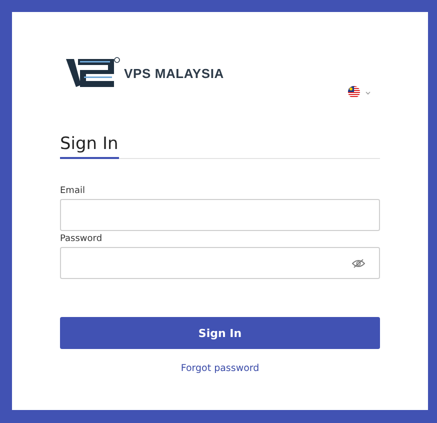  Describe the element at coordinates (73, 191) in the screenshot. I see `field-label: Email` at that location.